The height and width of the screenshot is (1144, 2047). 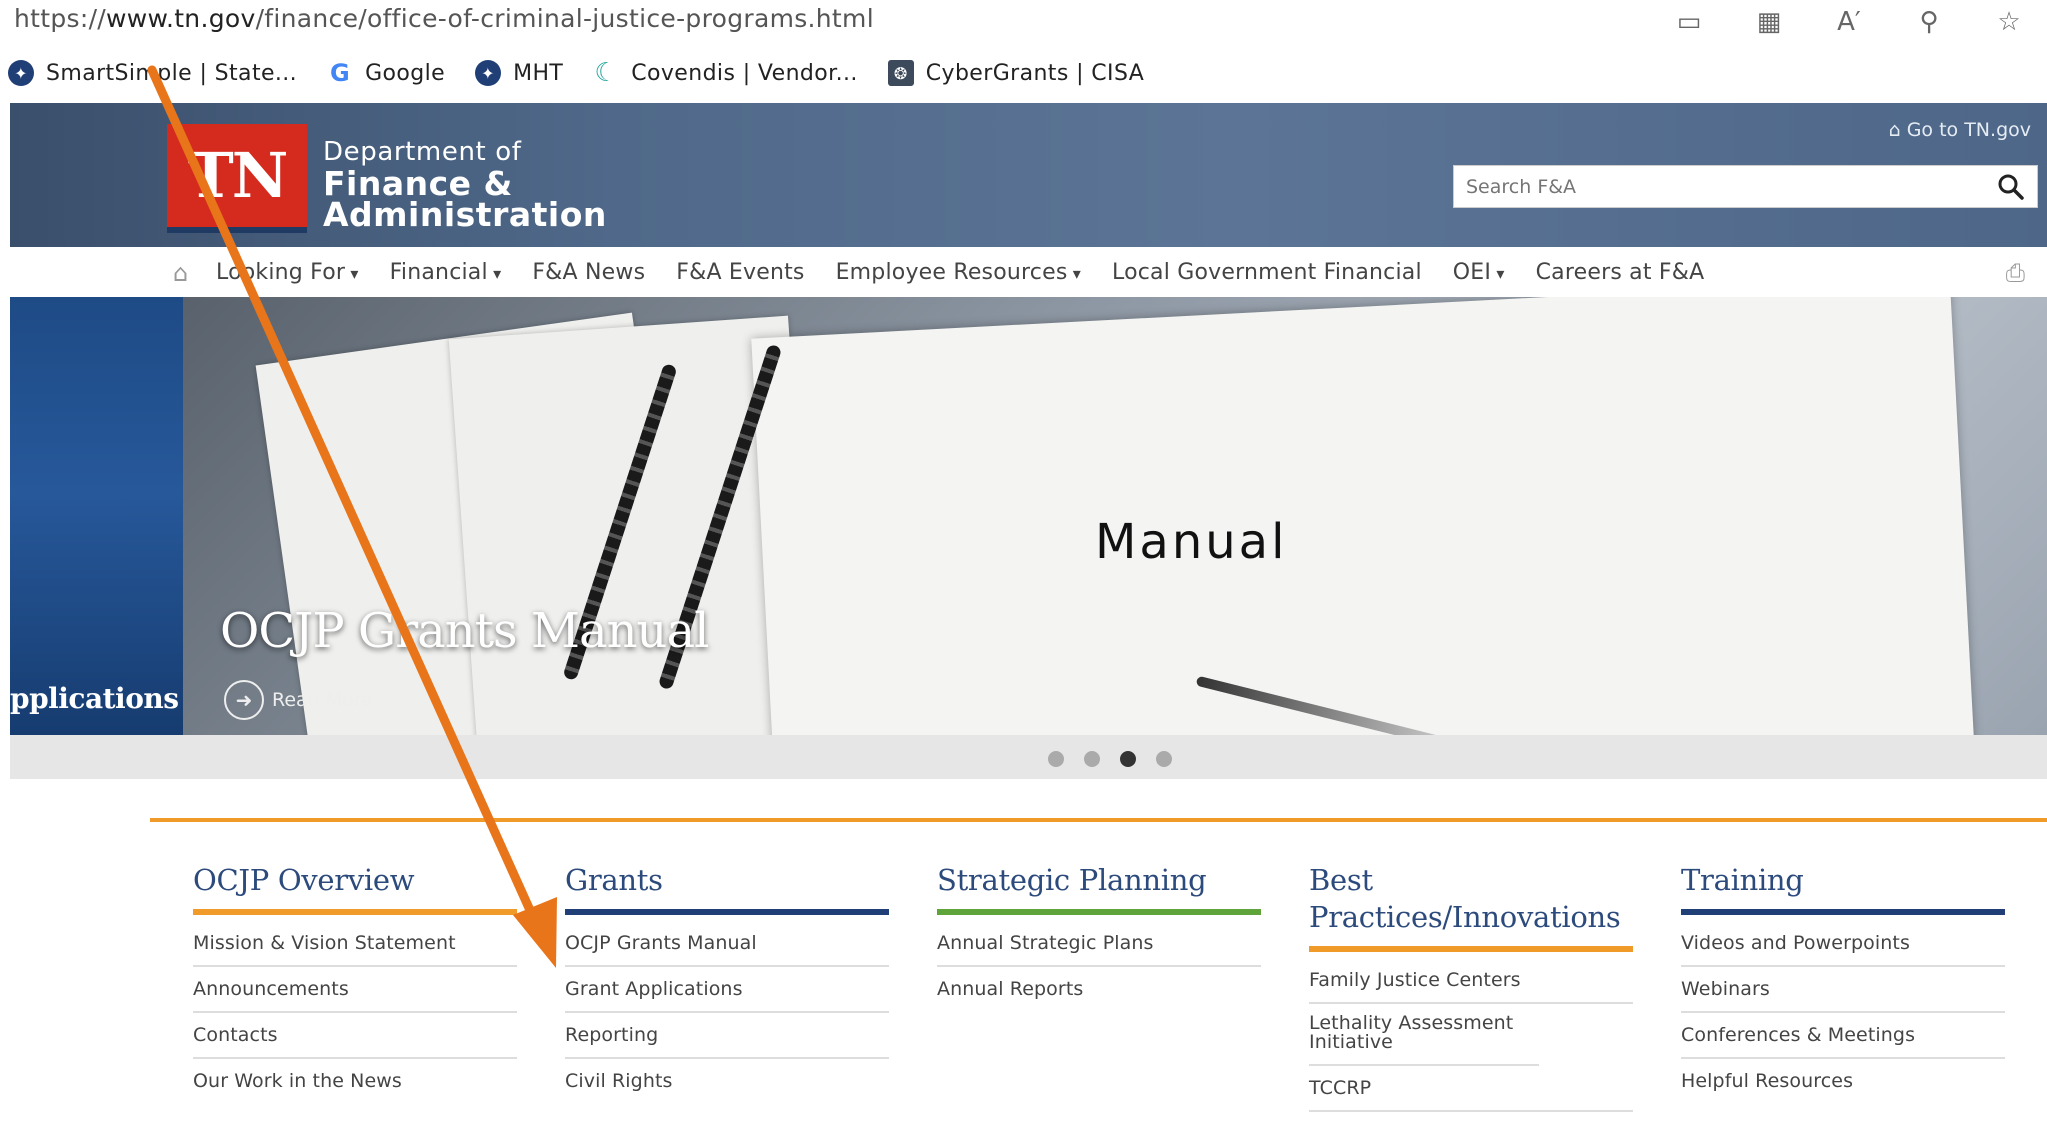 I want to click on print-icon: ⎙, so click(x=2015, y=273).